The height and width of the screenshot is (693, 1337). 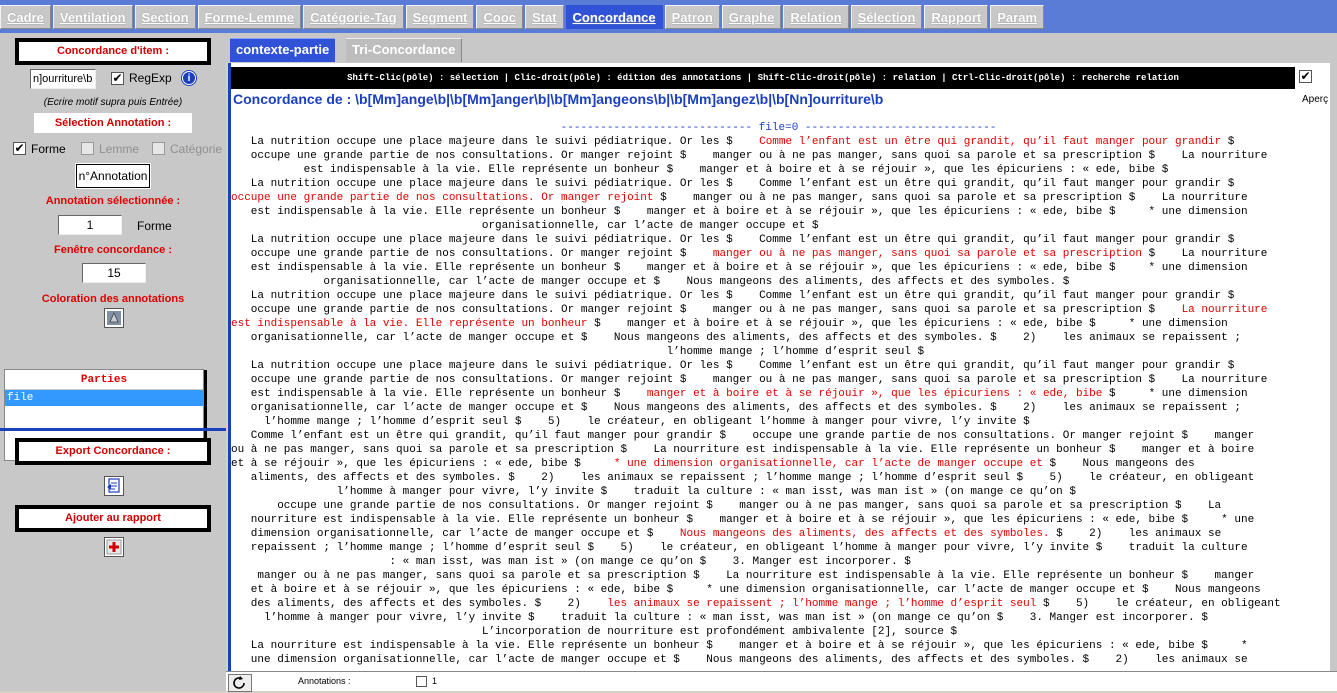 What do you see at coordinates (751, 17) in the screenshot?
I see `tab-graphe: Graphe` at bounding box center [751, 17].